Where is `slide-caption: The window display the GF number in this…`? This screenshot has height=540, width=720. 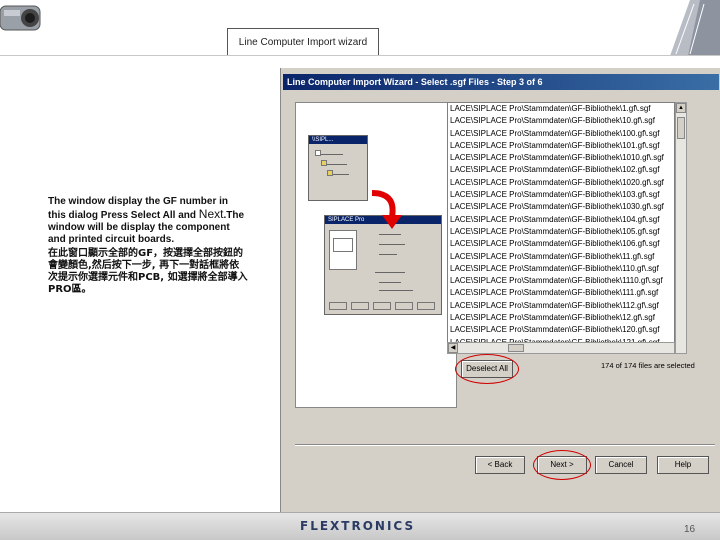
slide-caption: The window display the GF number in this… is located at coordinates (148, 246).